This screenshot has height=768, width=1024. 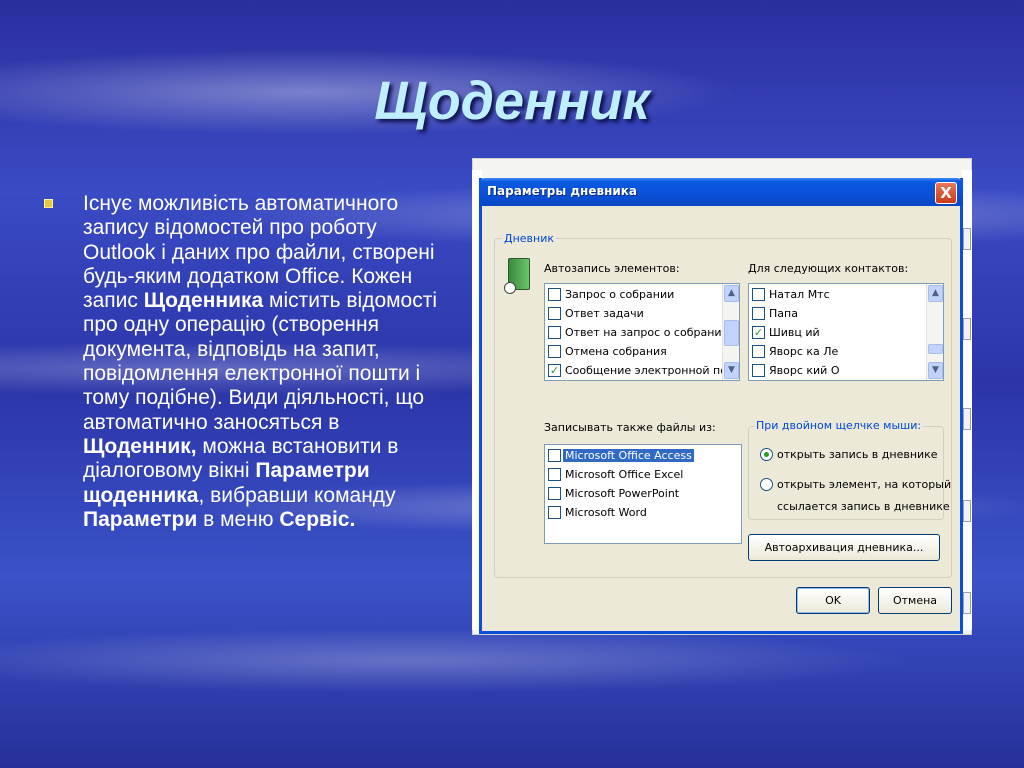 What do you see at coordinates (620, 294) in the screenshot?
I see `list-item-label: Запрос о собрании` at bounding box center [620, 294].